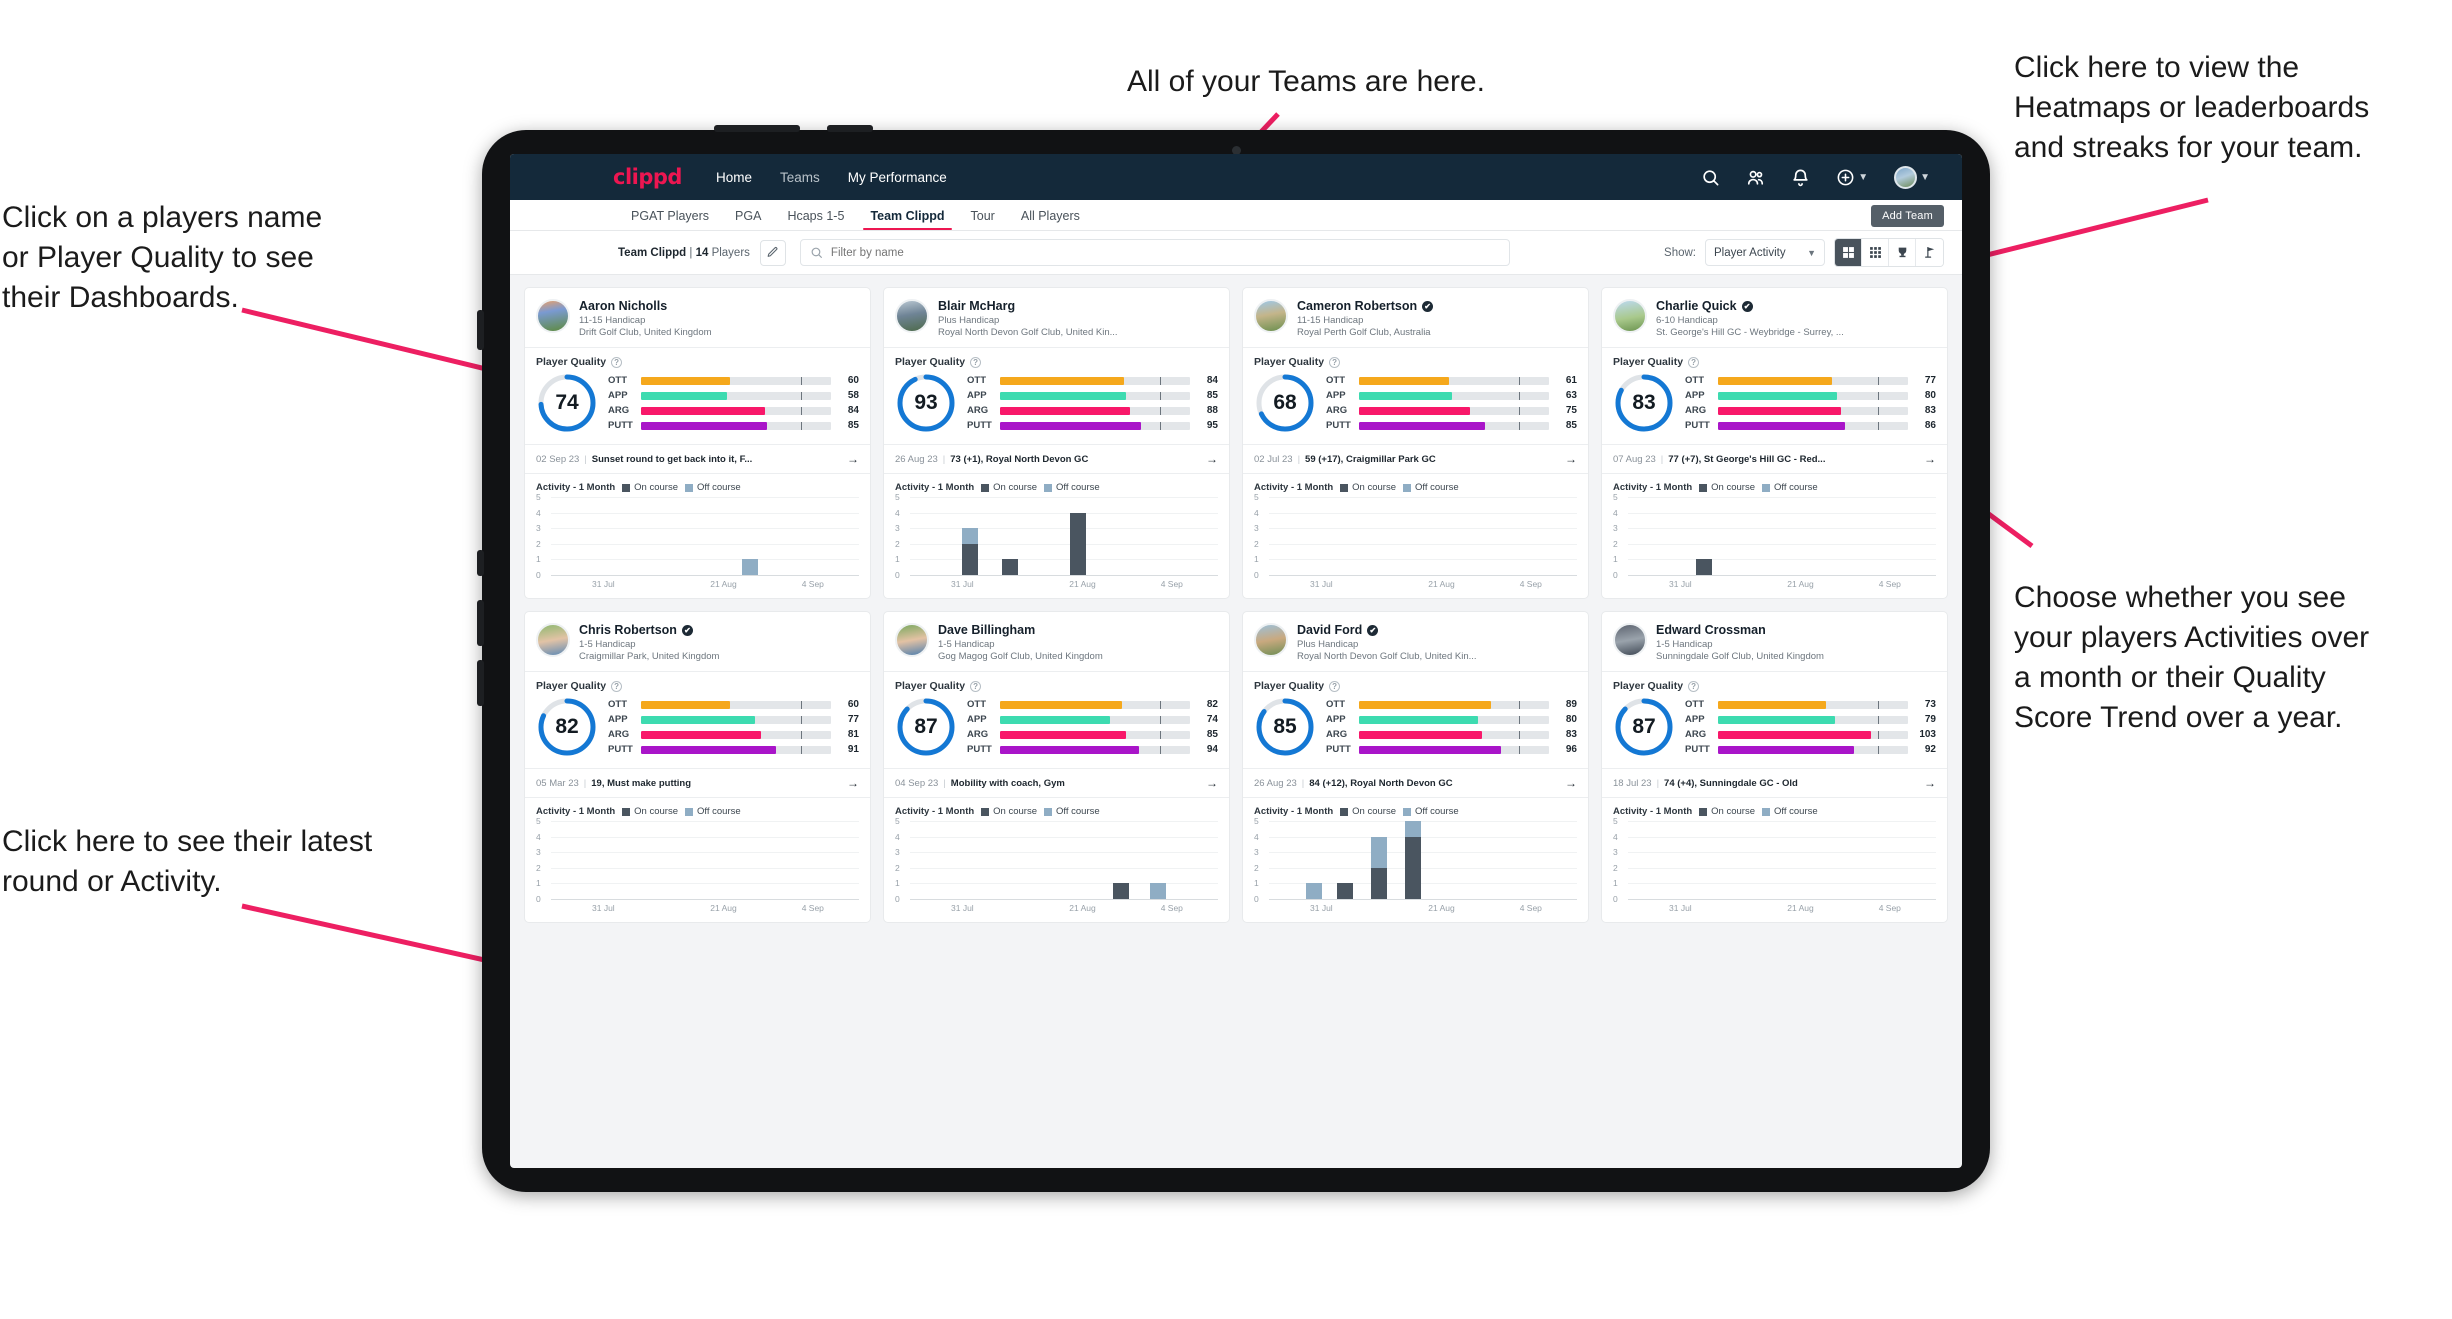 This screenshot has width=2452, height=1319. What do you see at coordinates (983, 219) in the screenshot?
I see `tab-tour: Tour` at bounding box center [983, 219].